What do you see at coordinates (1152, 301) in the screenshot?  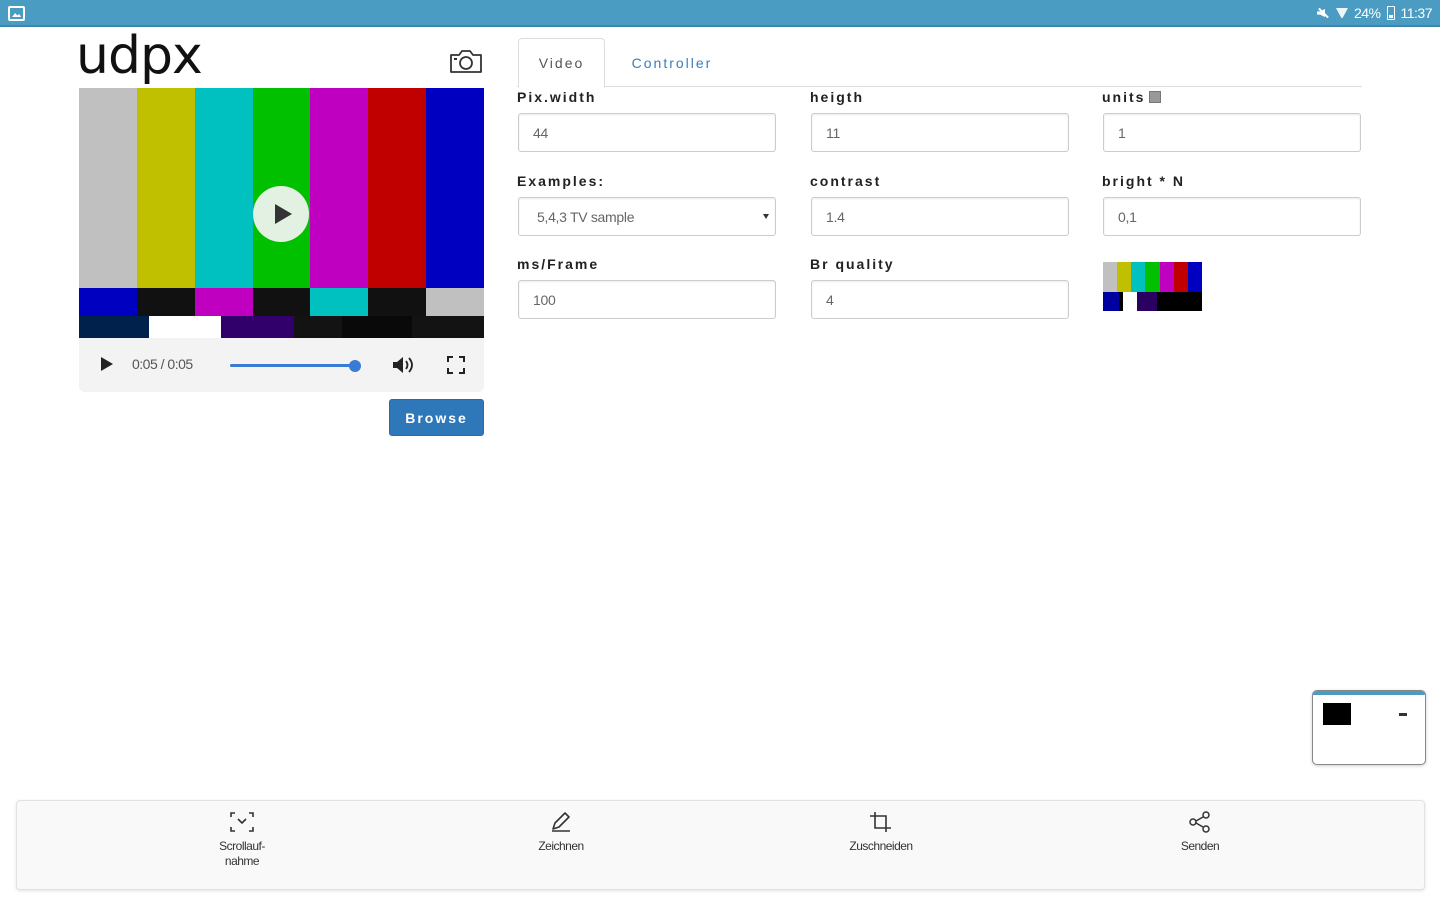 I see `preview-bars-bottom` at bounding box center [1152, 301].